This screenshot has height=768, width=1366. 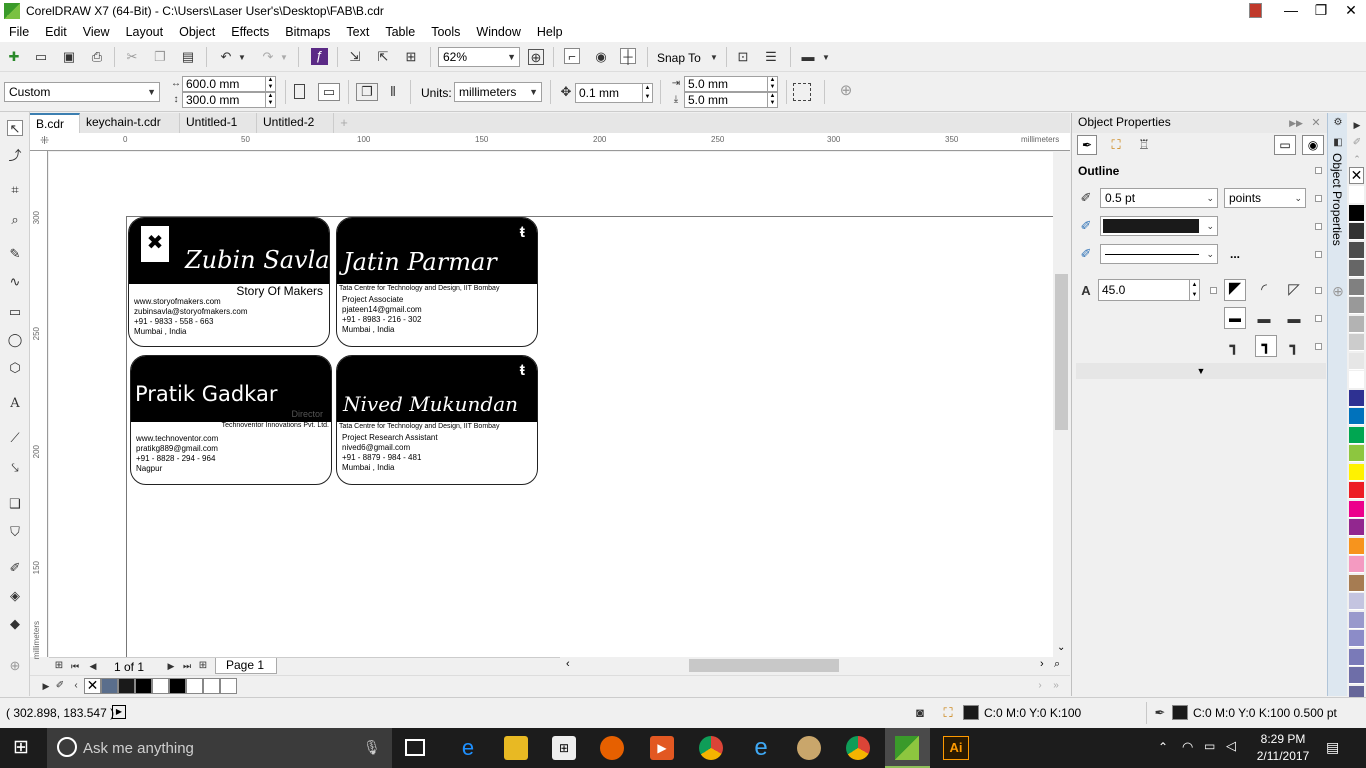 What do you see at coordinates (1235, 290) in the screenshot?
I see `miter-corner-icon: ◤` at bounding box center [1235, 290].